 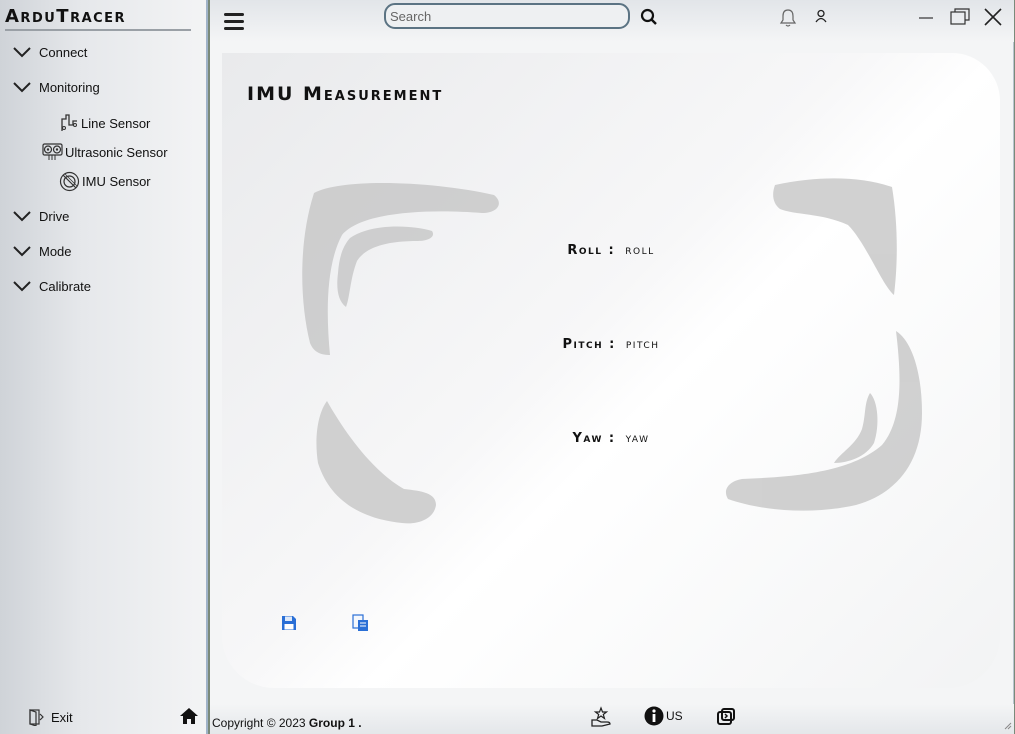 What do you see at coordinates (37, 717) in the screenshot?
I see `exit-door-icon` at bounding box center [37, 717].